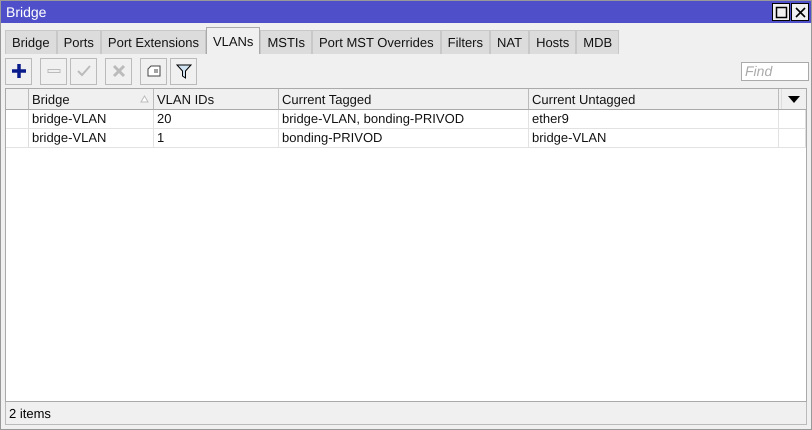 The image size is (812, 430). Describe the element at coordinates (78, 42) in the screenshot. I see `tab: Ports` at that location.